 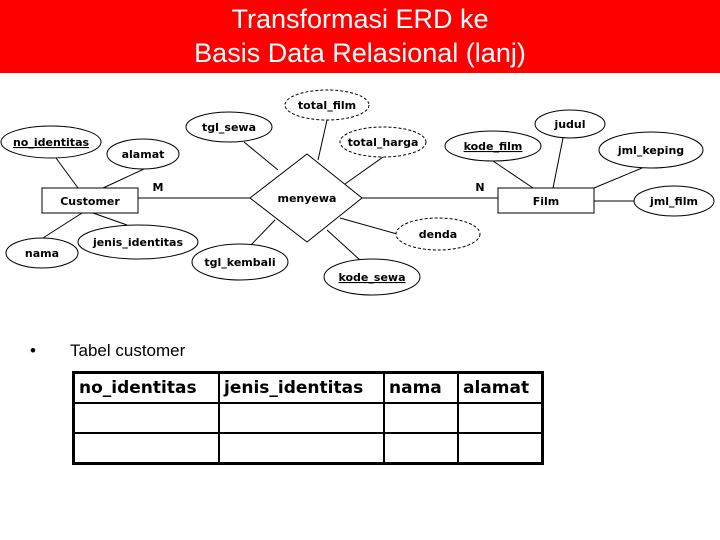 I want to click on connector-judul, so click(x=558, y=163).